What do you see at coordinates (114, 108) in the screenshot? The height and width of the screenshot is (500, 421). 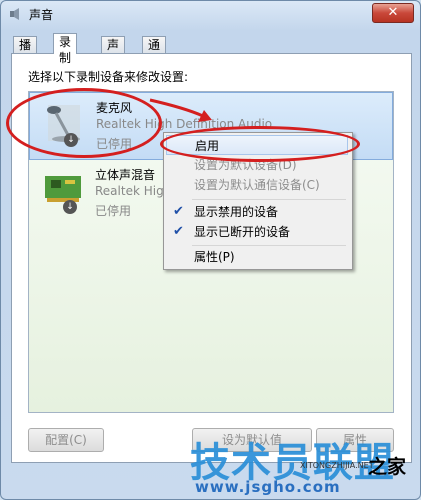 I see `device-name: 麦克风` at bounding box center [114, 108].